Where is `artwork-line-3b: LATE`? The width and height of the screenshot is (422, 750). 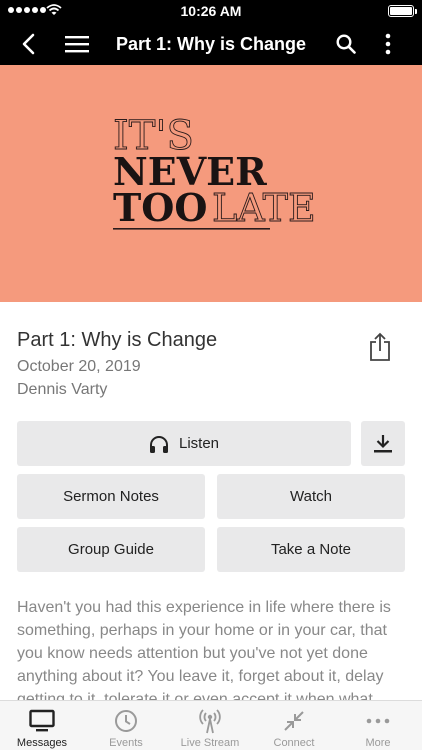
artwork-line-3b: LATE is located at coordinates (264, 208).